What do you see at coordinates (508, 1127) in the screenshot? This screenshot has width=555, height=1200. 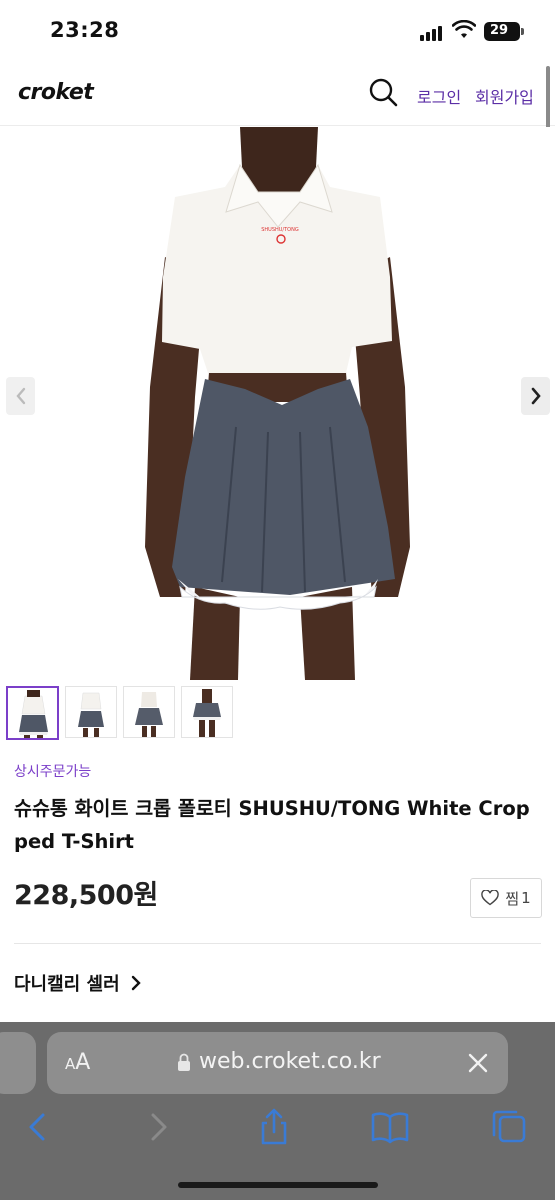 I see `tabs-icon` at bounding box center [508, 1127].